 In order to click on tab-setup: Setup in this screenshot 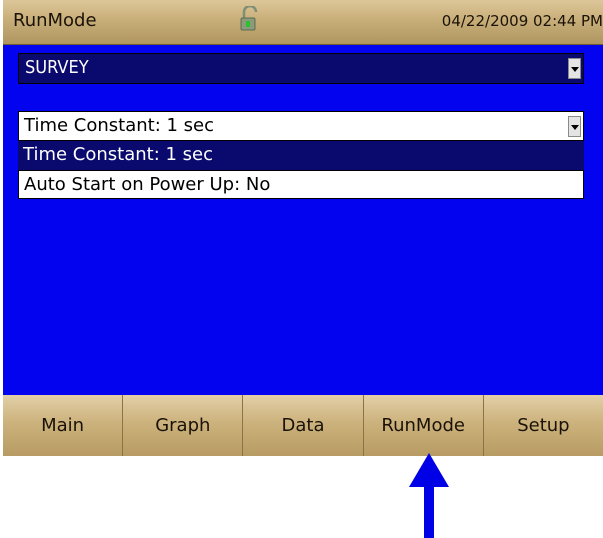, I will do `click(543, 425)`.